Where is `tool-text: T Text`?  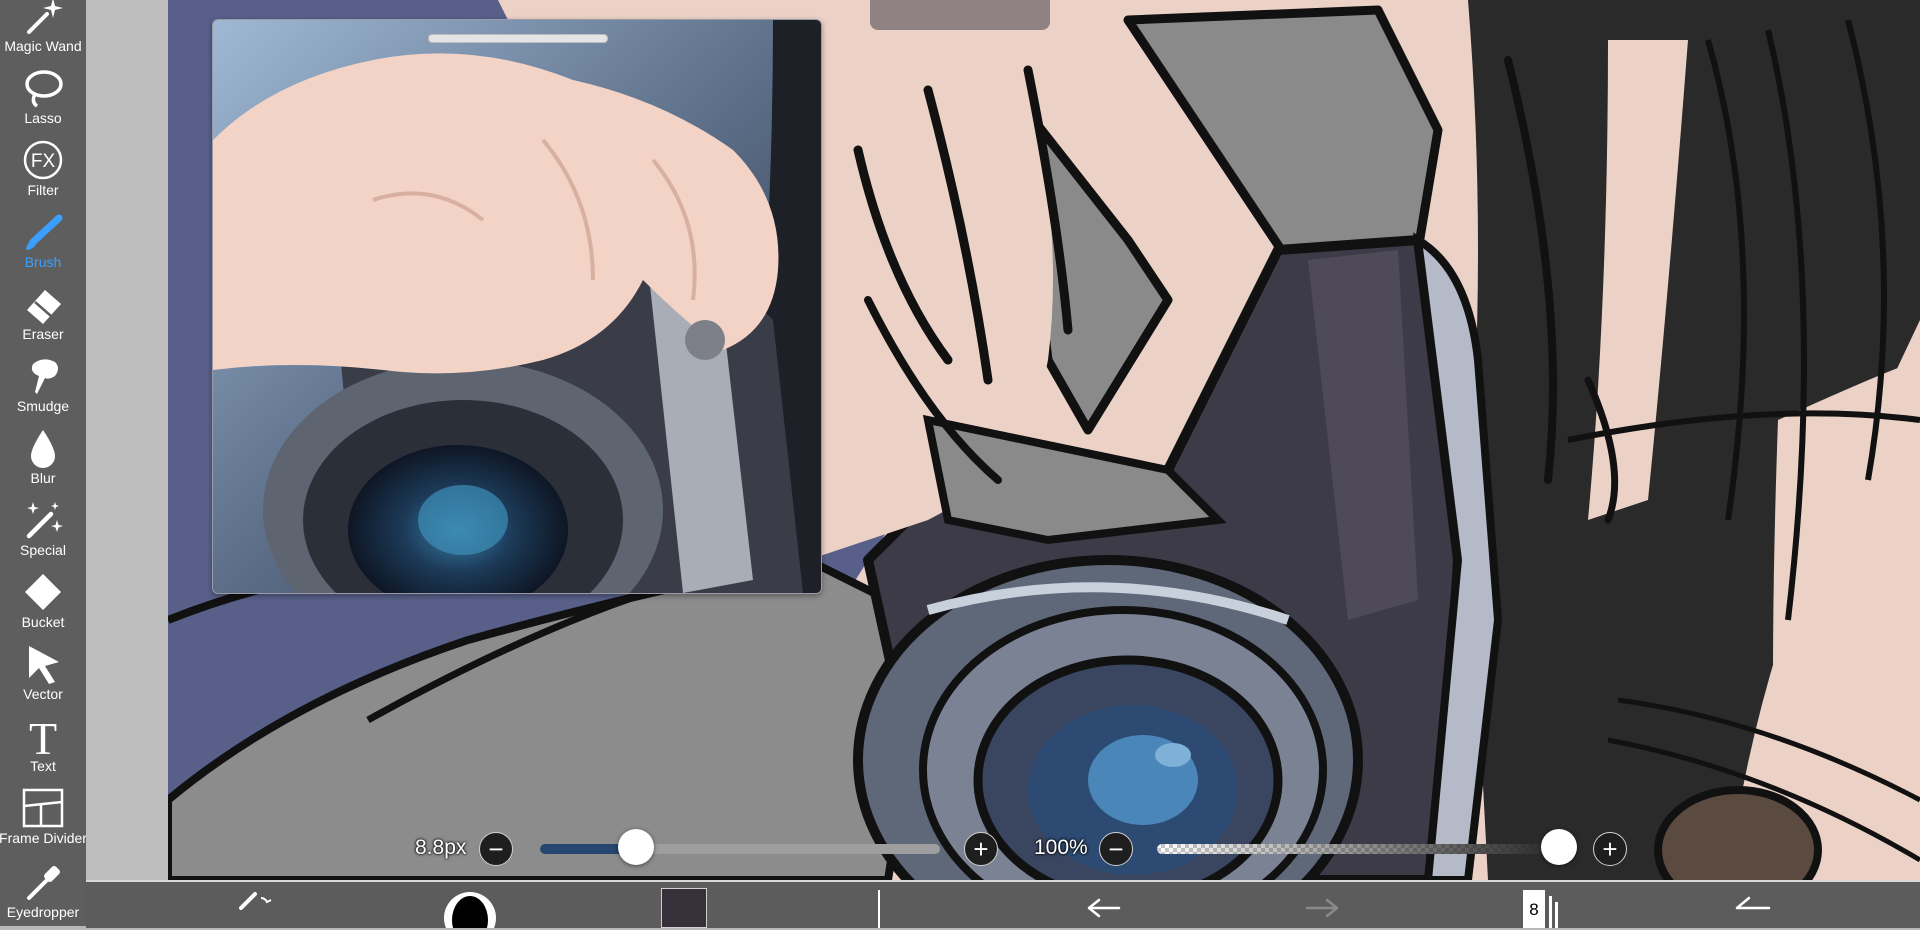
tool-text: T Text is located at coordinates (43, 740).